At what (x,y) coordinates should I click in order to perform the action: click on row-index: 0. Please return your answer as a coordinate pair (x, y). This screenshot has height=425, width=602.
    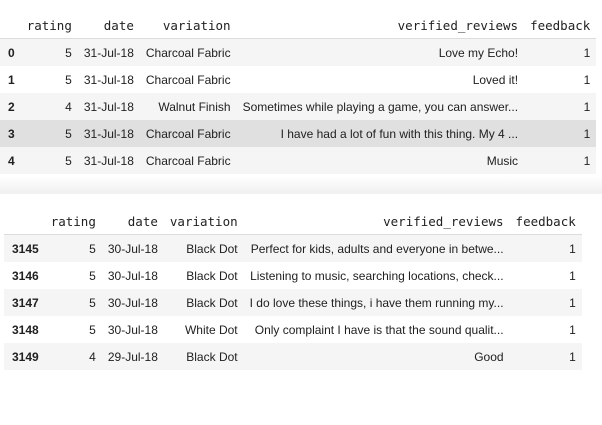
    Looking at the image, I should click on (10, 52).